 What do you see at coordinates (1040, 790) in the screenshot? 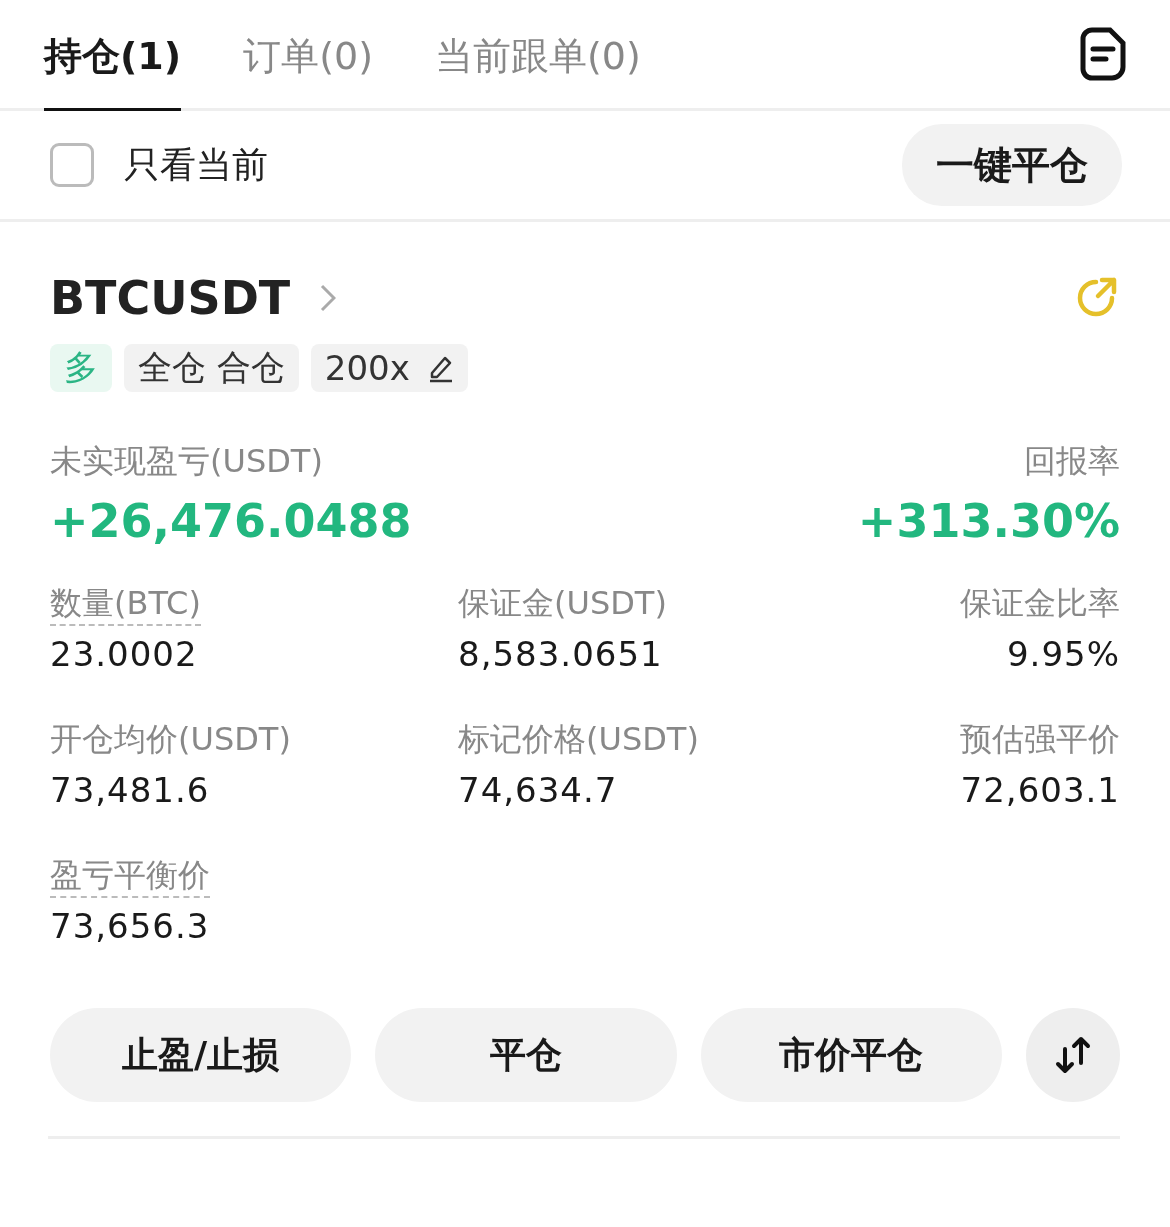
I see `field-value: 72,603.1` at bounding box center [1040, 790].